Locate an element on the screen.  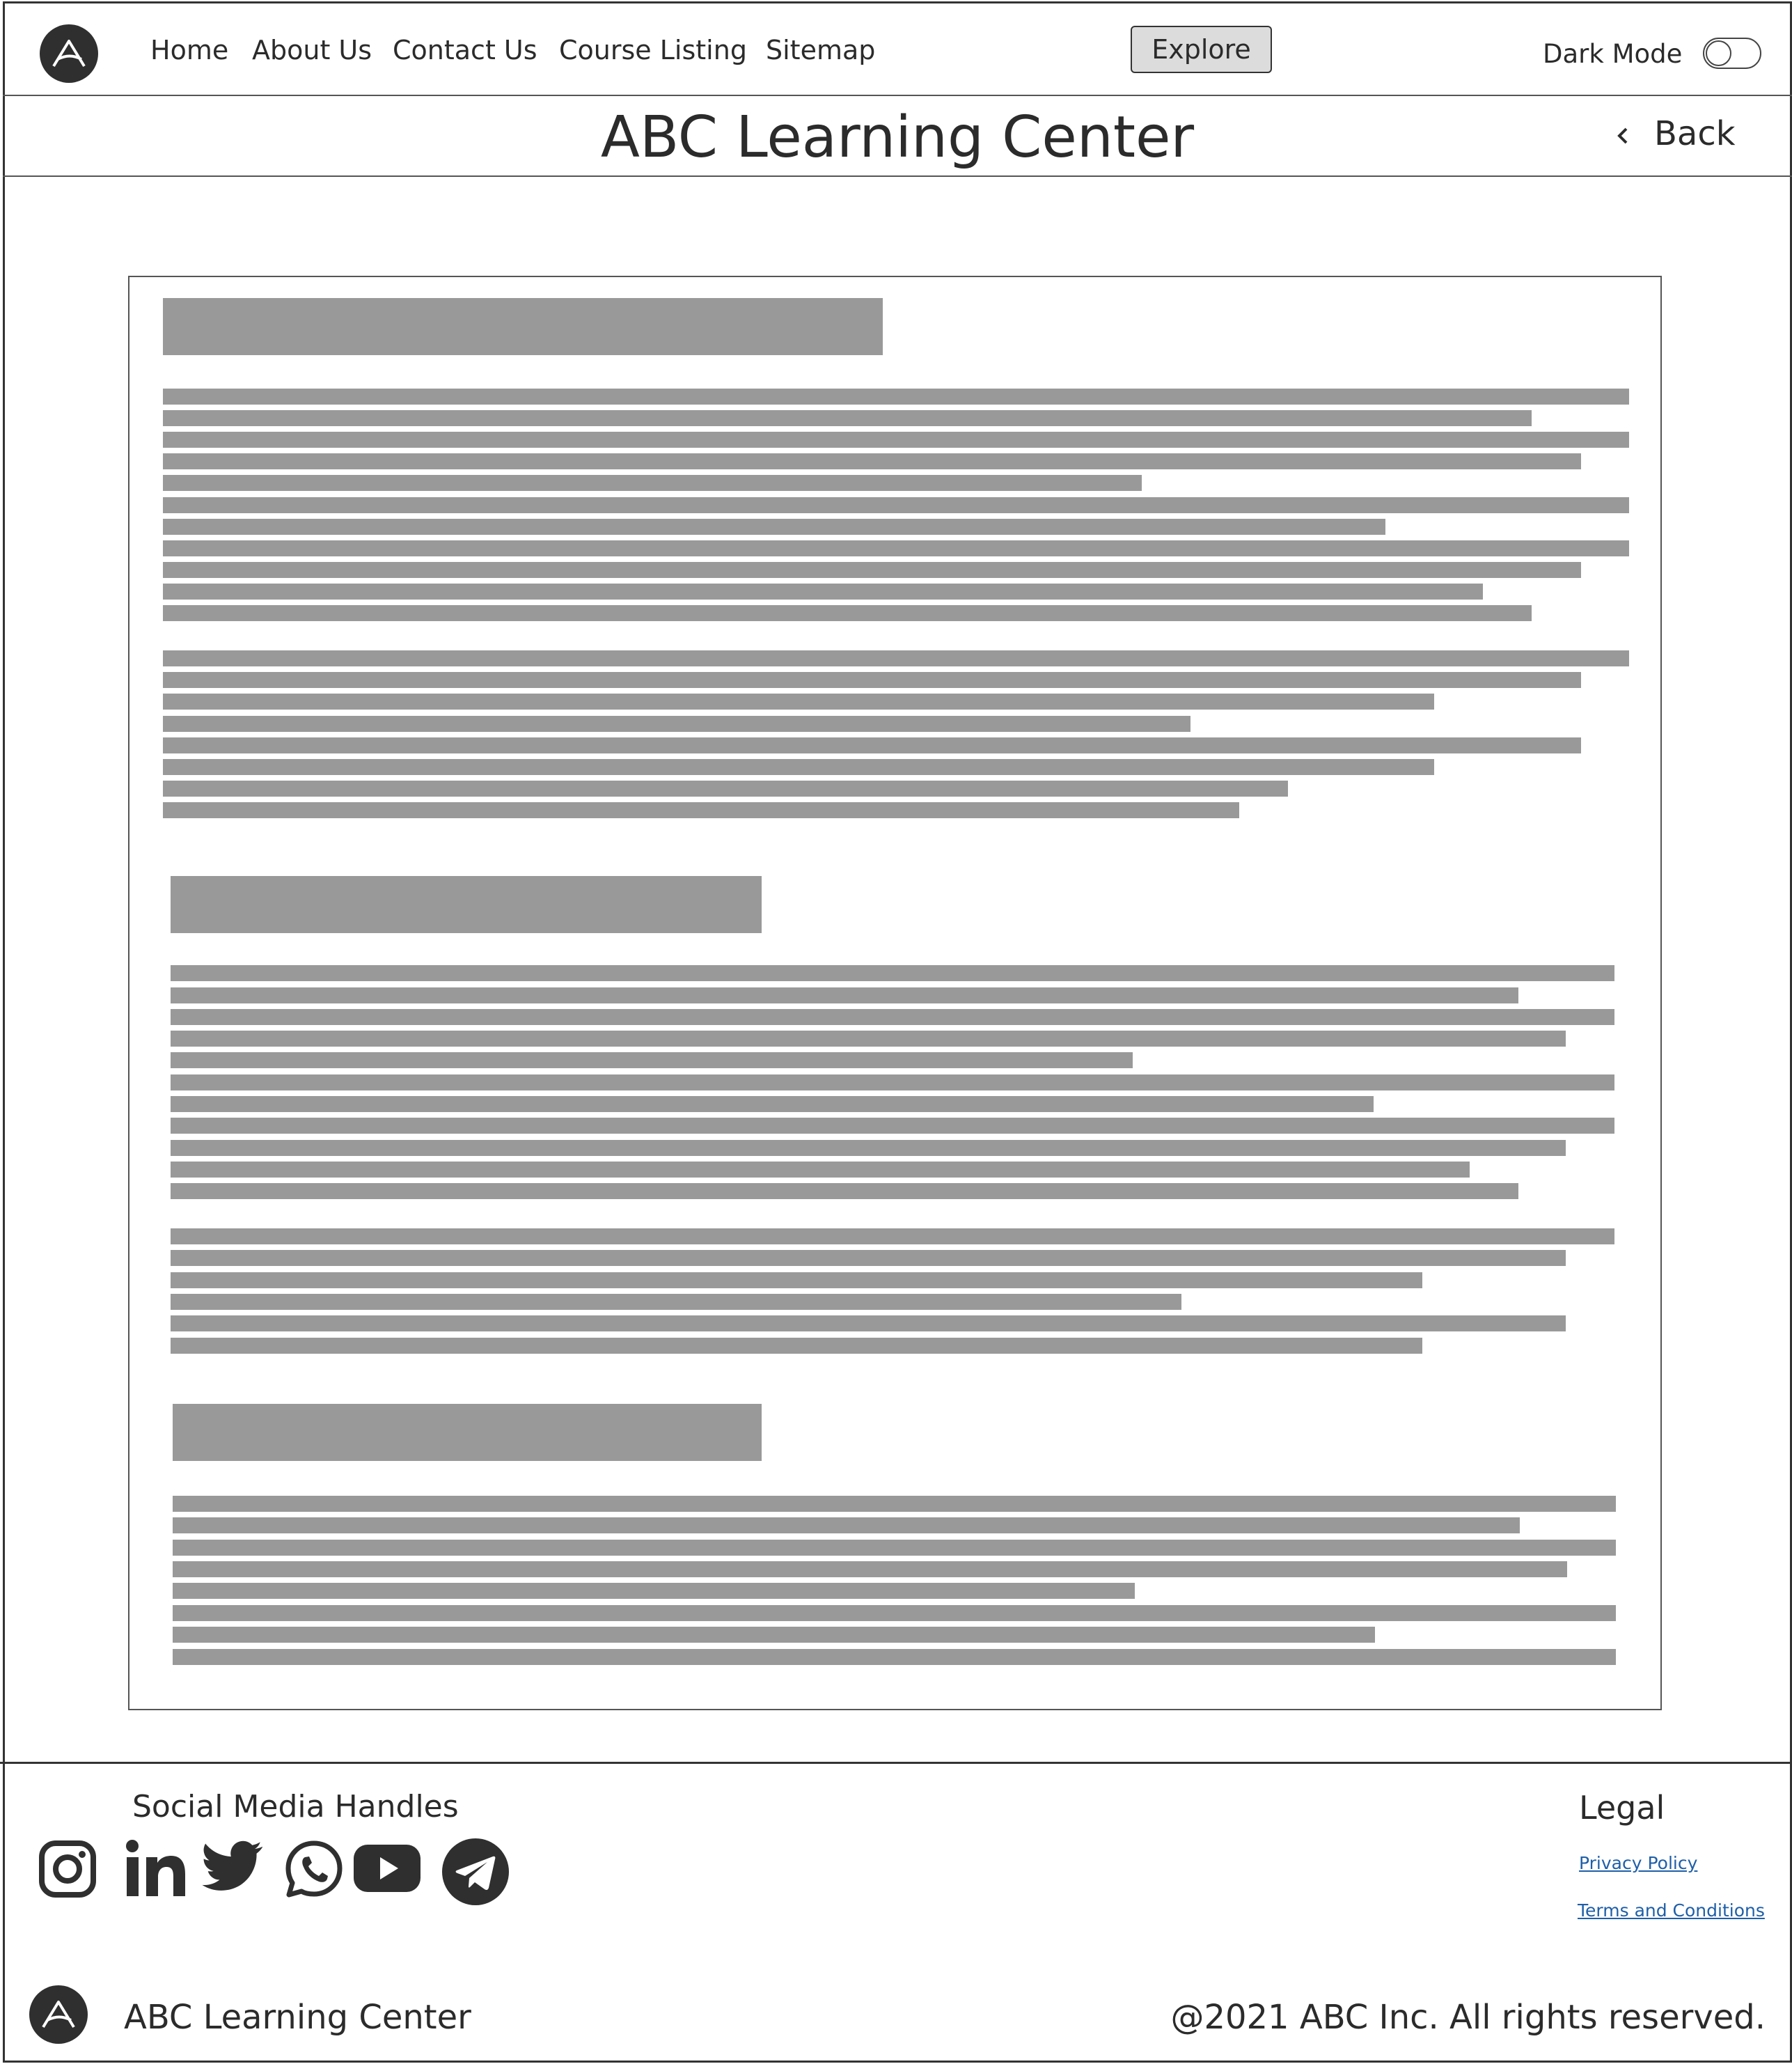
title-bar: ABC Learning Center Back is located at coordinates (897, 137).